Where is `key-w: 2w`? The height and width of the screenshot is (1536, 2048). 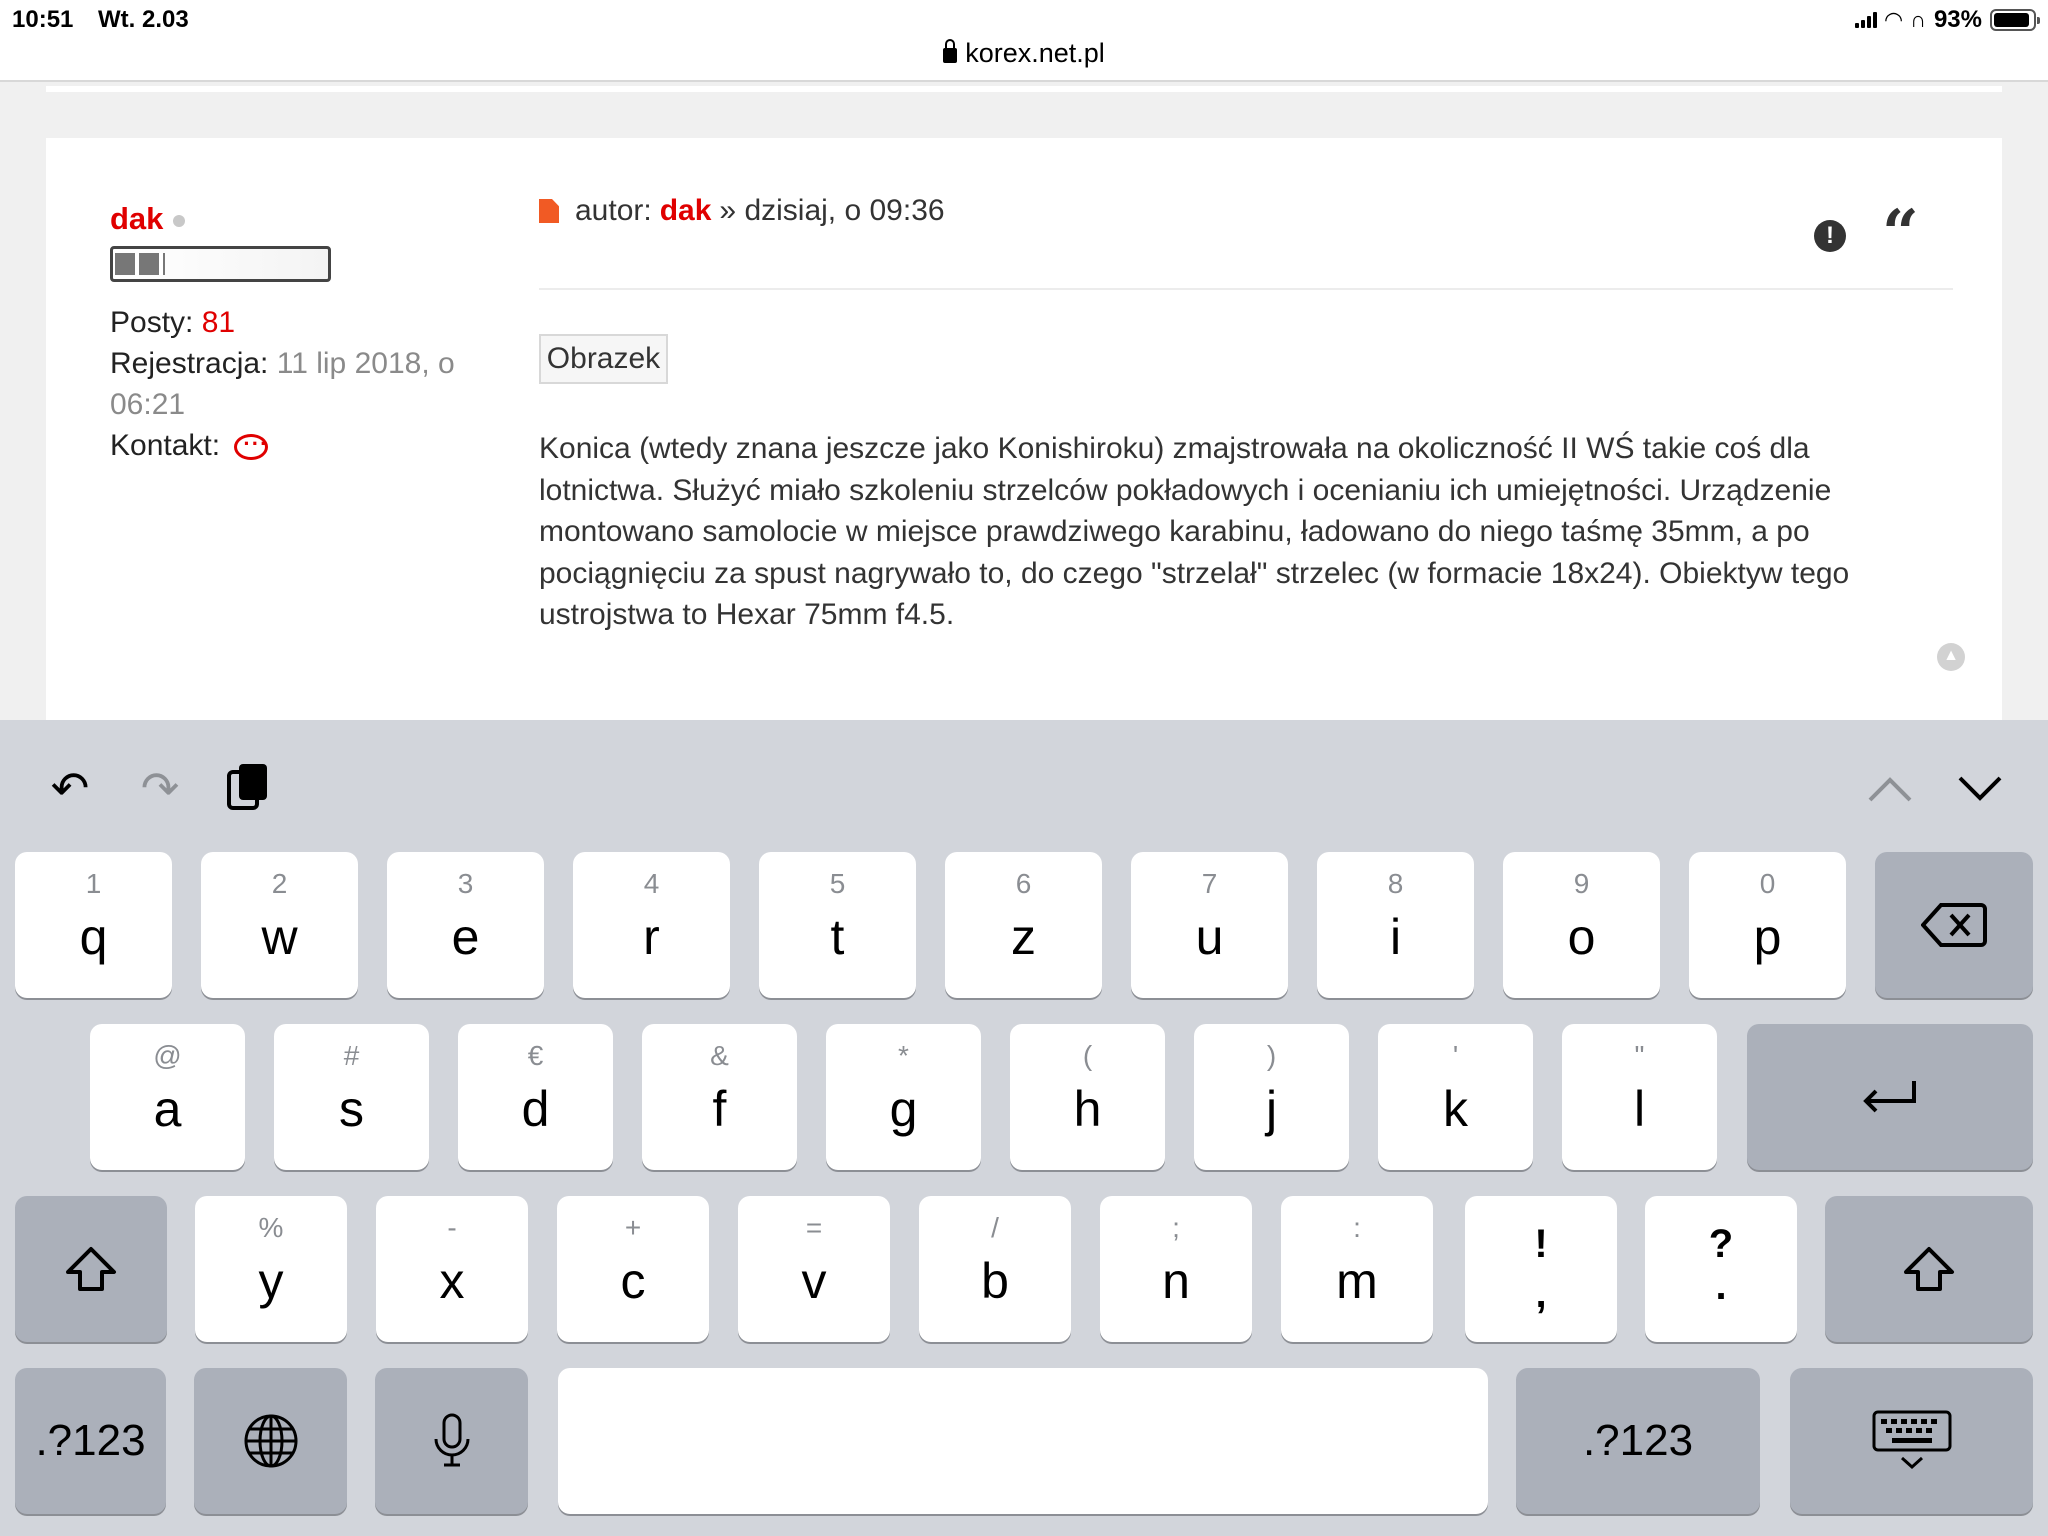
key-w: 2w is located at coordinates (279, 925).